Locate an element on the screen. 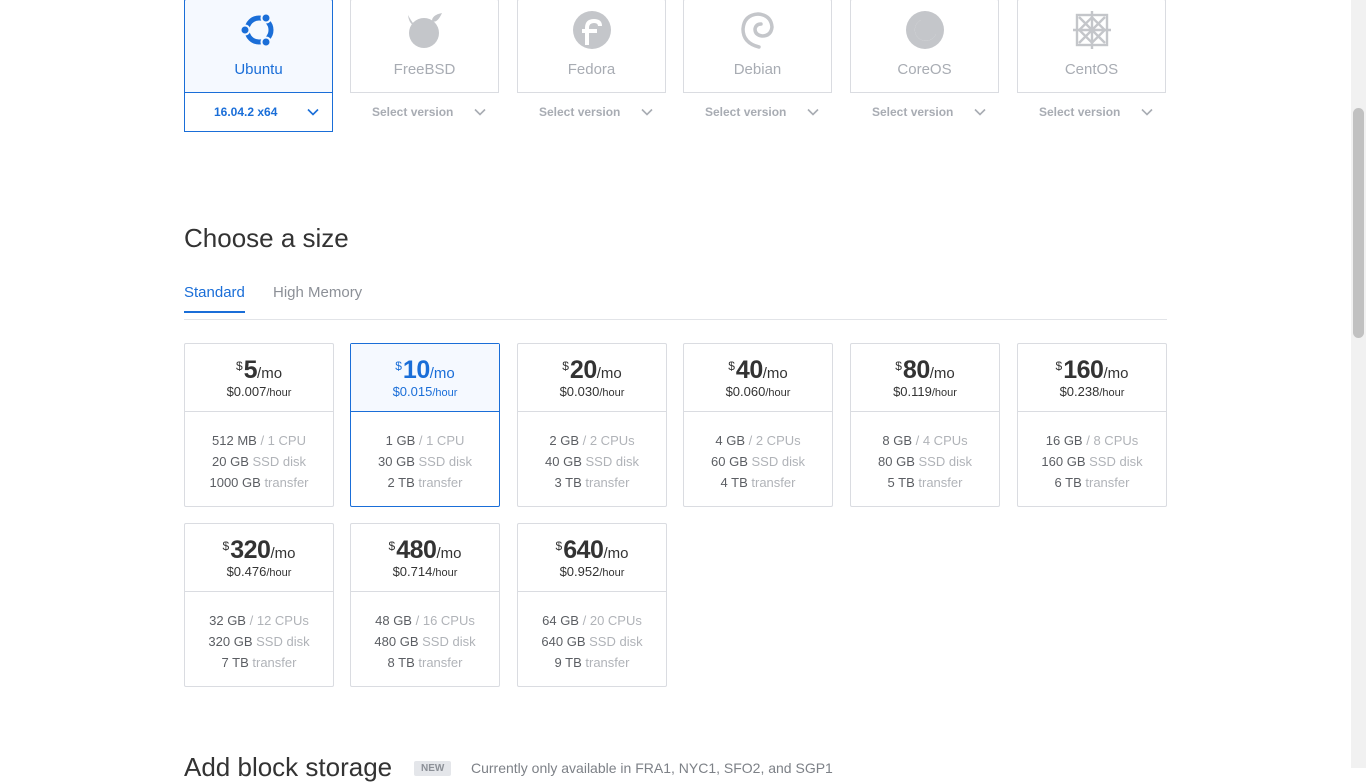  price-box: $40/mo $0.060/hour is located at coordinates (758, 378).